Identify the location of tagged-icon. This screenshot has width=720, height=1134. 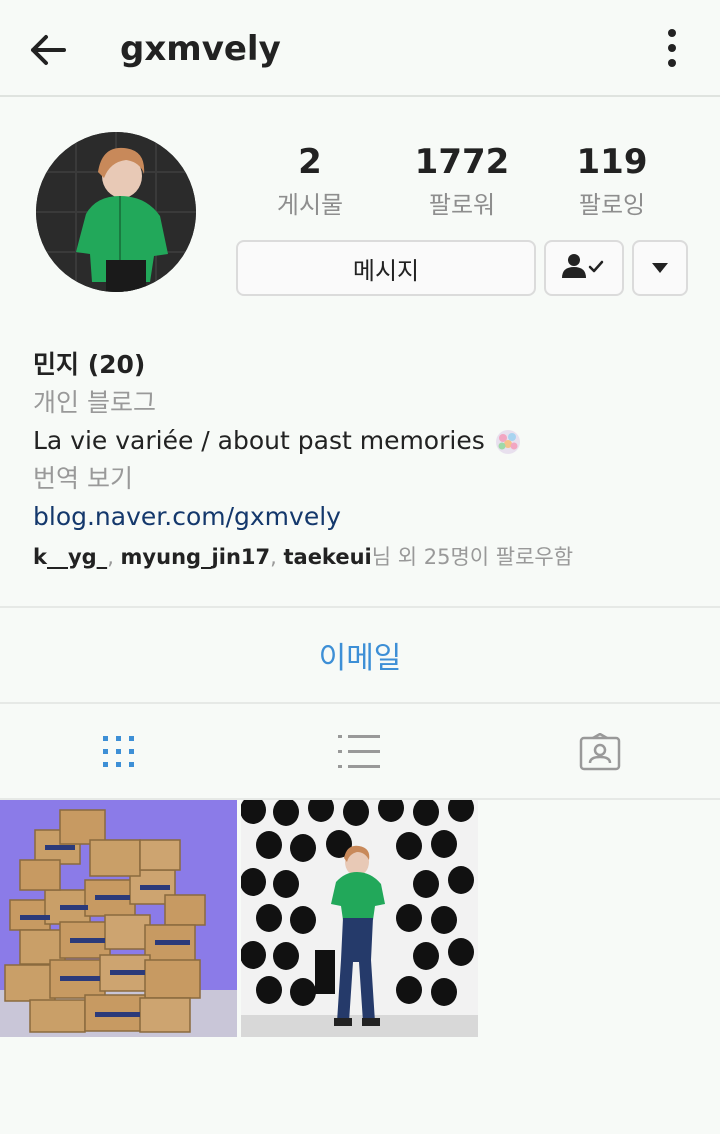
(600, 752).